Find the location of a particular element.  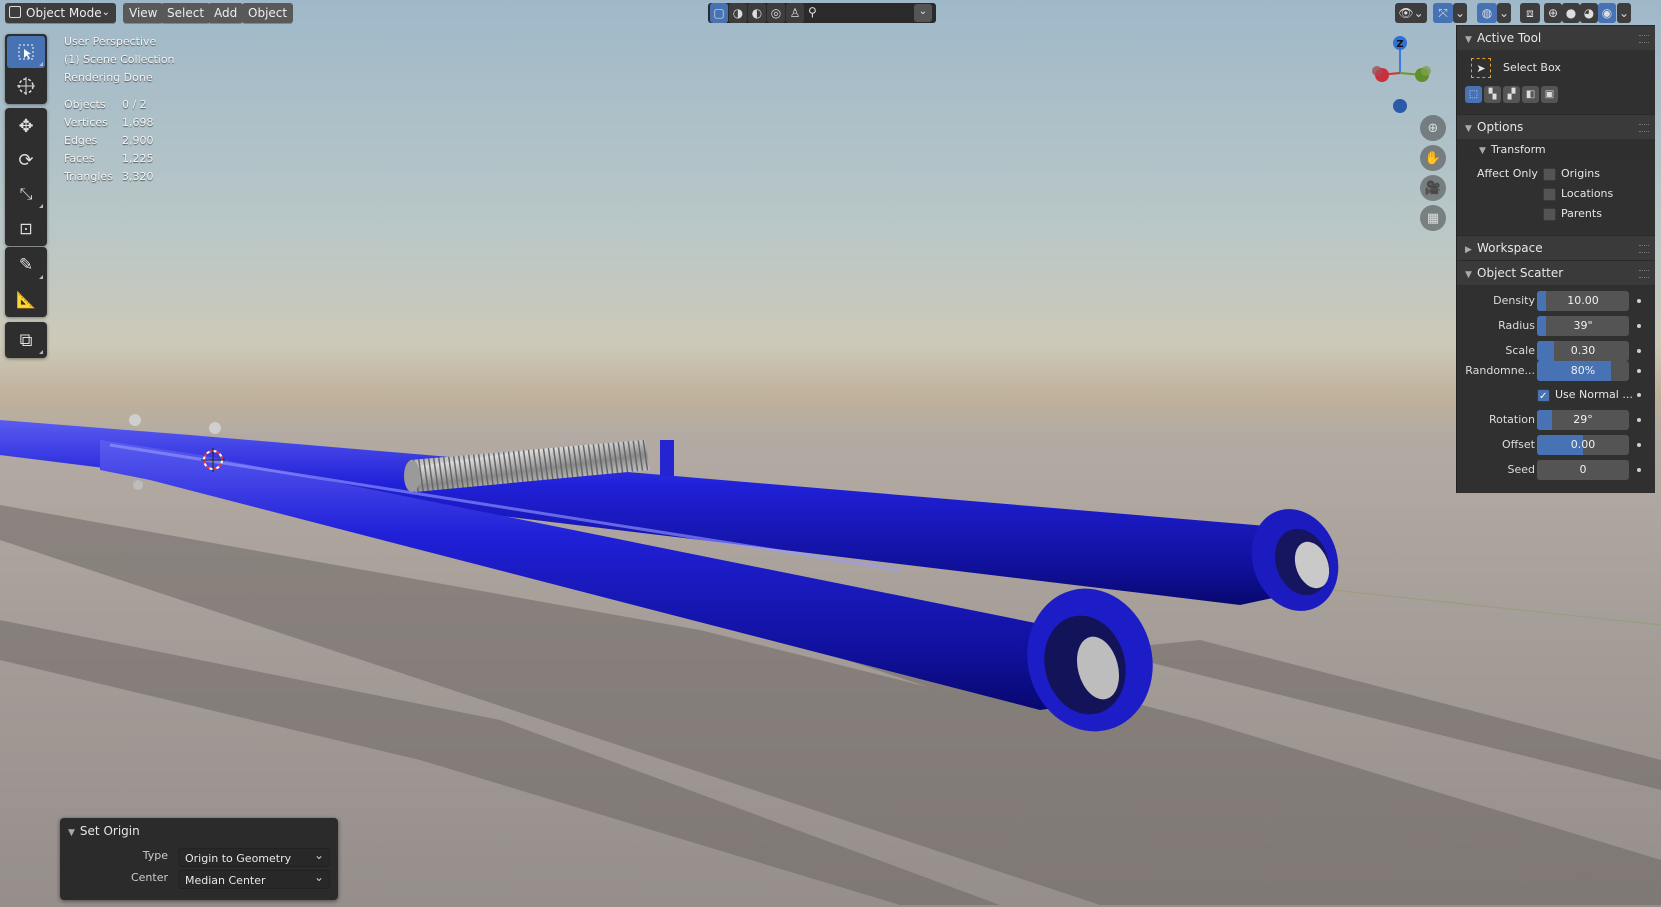

scatter-row: Randomne... 80% is located at coordinates (1556, 371).